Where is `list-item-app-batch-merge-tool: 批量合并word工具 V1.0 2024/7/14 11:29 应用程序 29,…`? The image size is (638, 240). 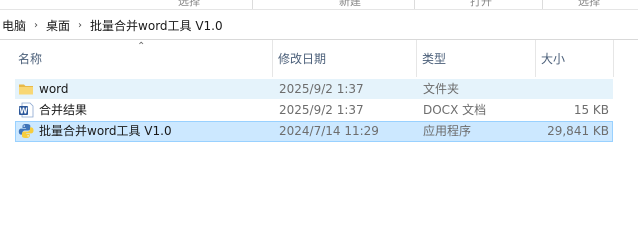 list-item-app-batch-merge-tool: 批量合并word工具 V1.0 2024/7/14 11:29 应用程序 29,… is located at coordinates (314, 131).